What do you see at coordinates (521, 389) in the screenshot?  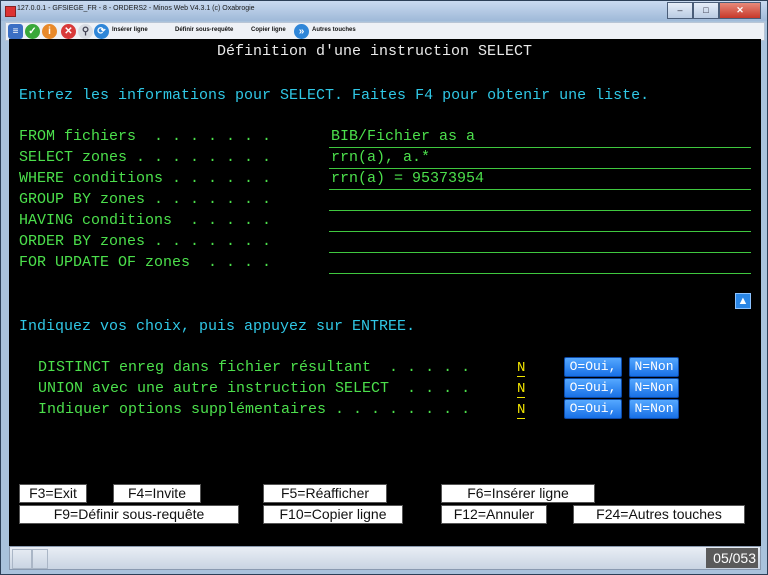 I see `union-input: N` at bounding box center [521, 389].